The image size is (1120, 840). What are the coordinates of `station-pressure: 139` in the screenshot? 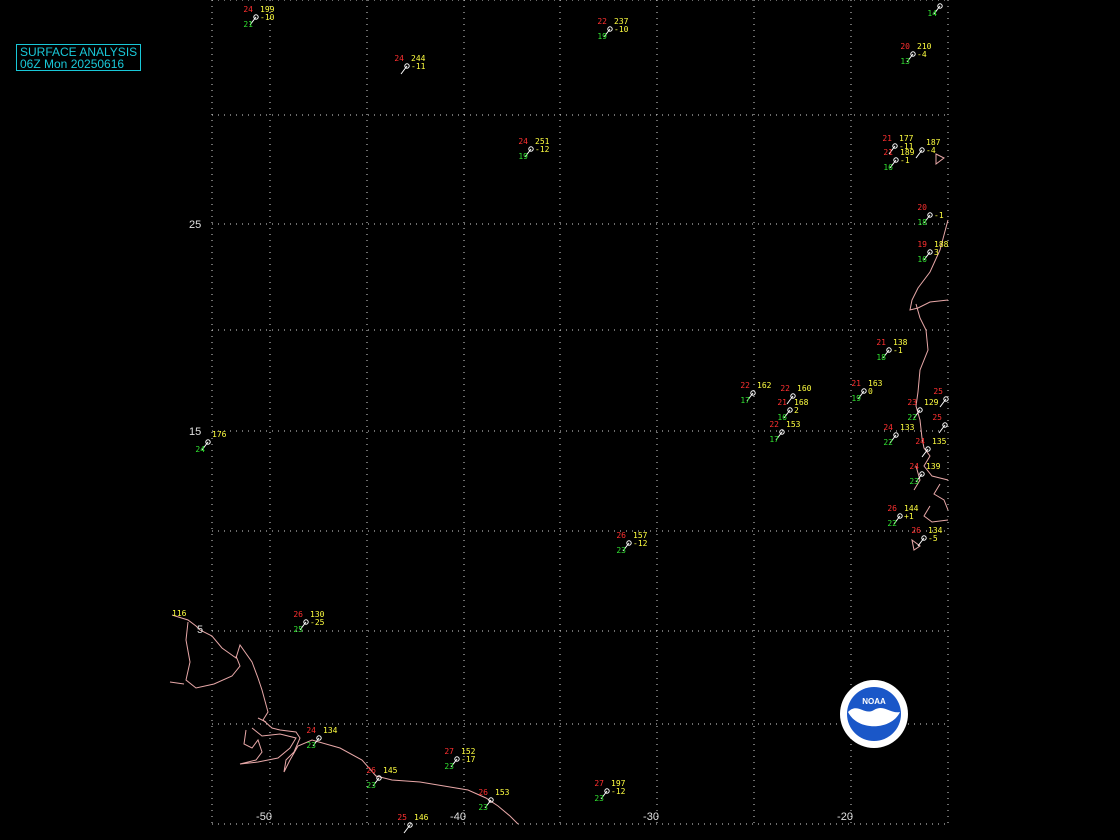 It's located at (933, 466).